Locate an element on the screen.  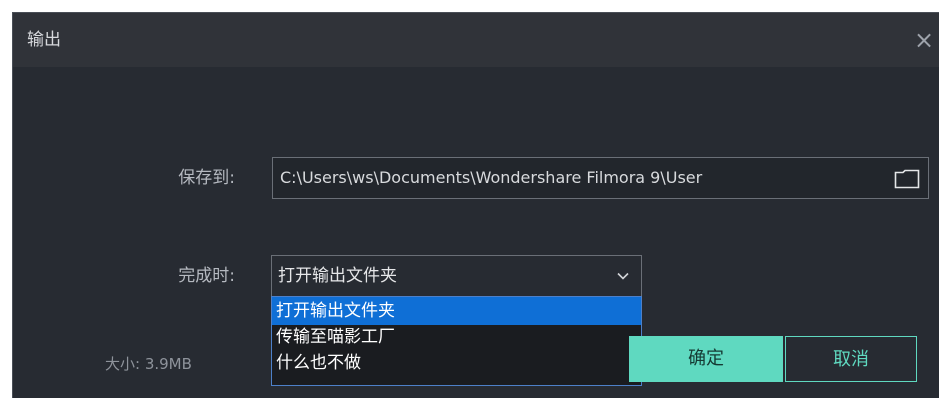
on-complete-select: 打开输出文件夹 is located at coordinates (456, 276).